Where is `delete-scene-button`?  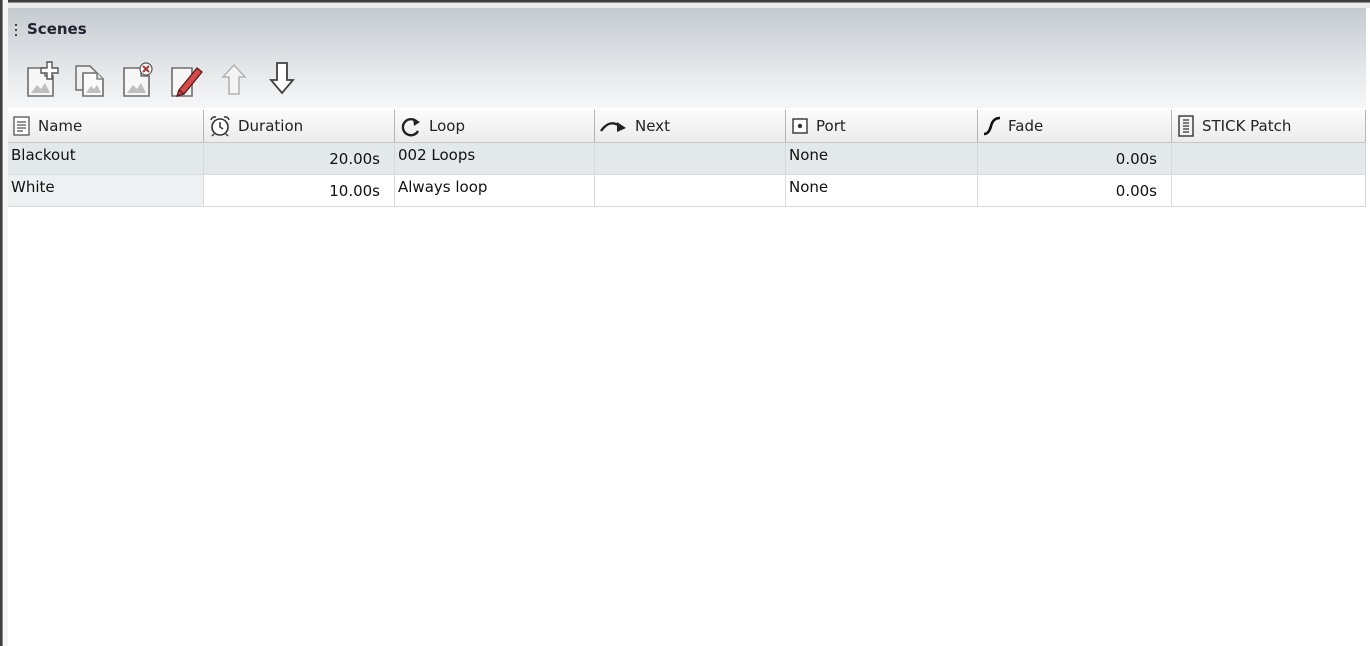 delete-scene-button is located at coordinates (138, 79).